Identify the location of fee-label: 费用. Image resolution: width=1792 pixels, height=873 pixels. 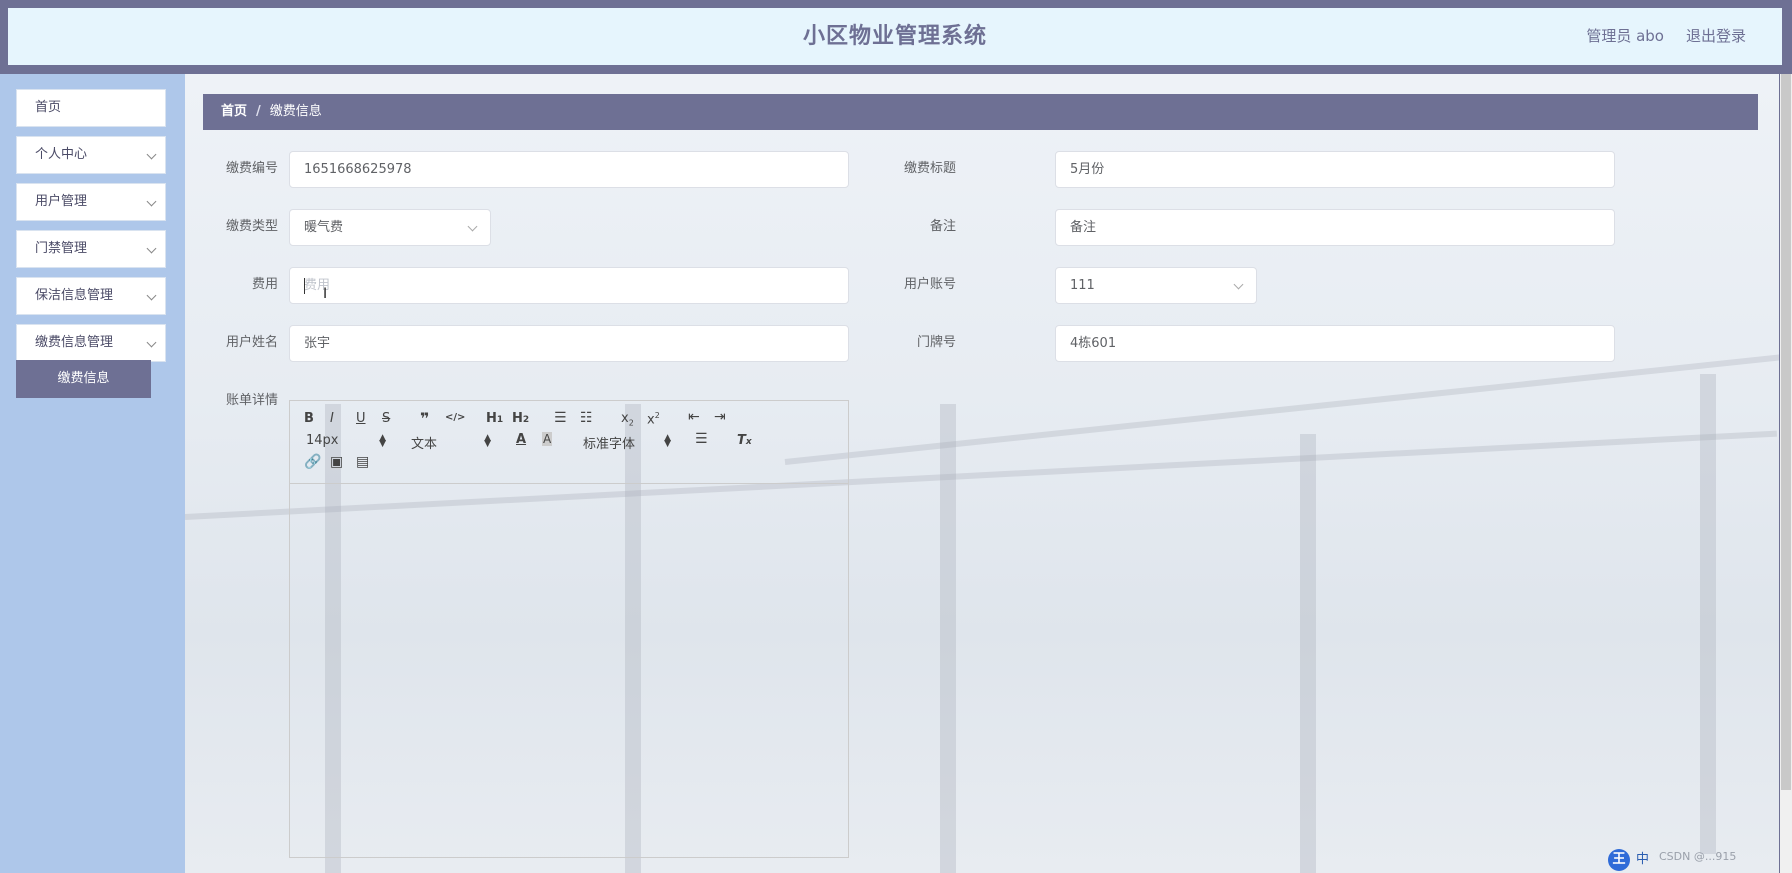
(264, 284).